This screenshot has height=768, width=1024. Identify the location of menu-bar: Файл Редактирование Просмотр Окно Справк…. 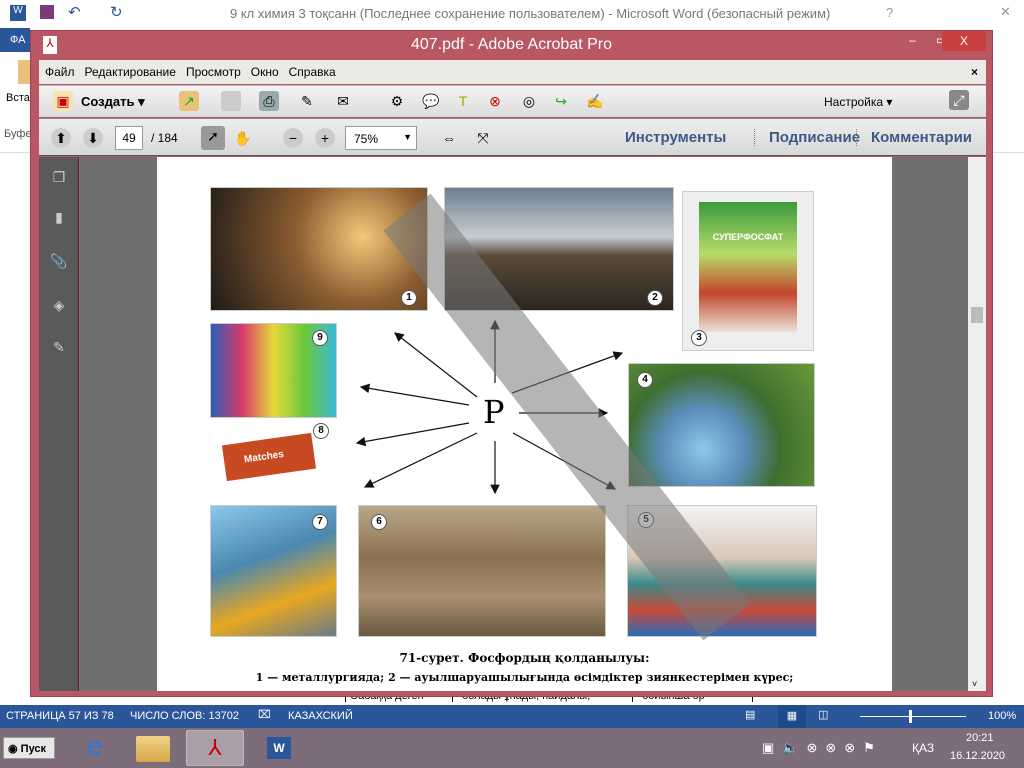
(512, 72).